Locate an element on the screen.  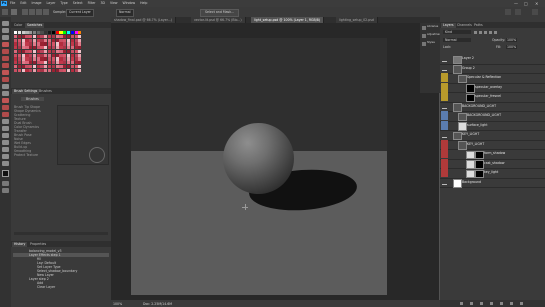
brush-setting-item: Protect Texture is located at coordinates (34, 155).